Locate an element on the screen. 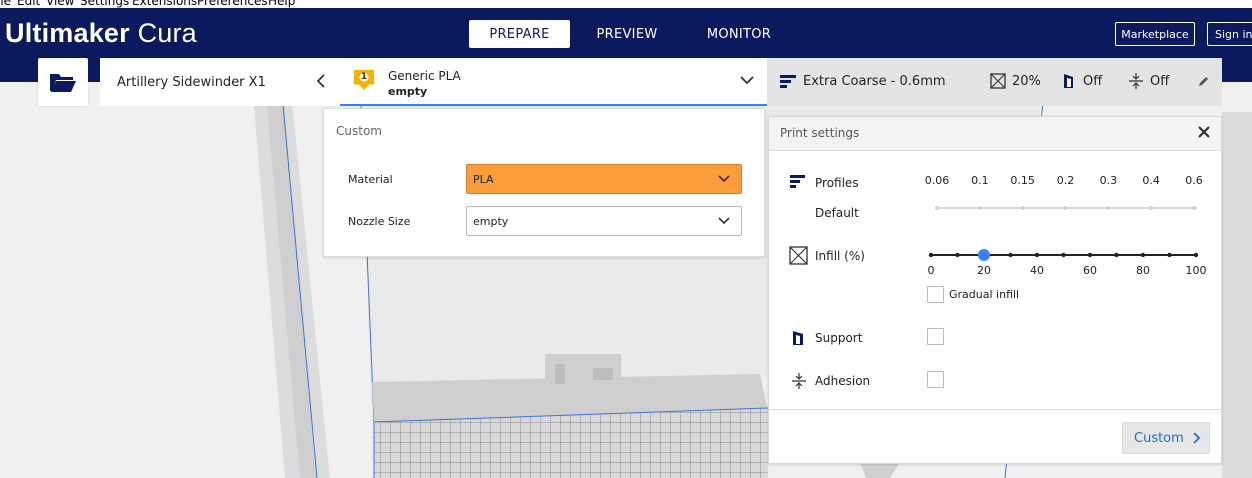 The width and height of the screenshot is (1252, 478). nozzle-name: empty is located at coordinates (408, 91).